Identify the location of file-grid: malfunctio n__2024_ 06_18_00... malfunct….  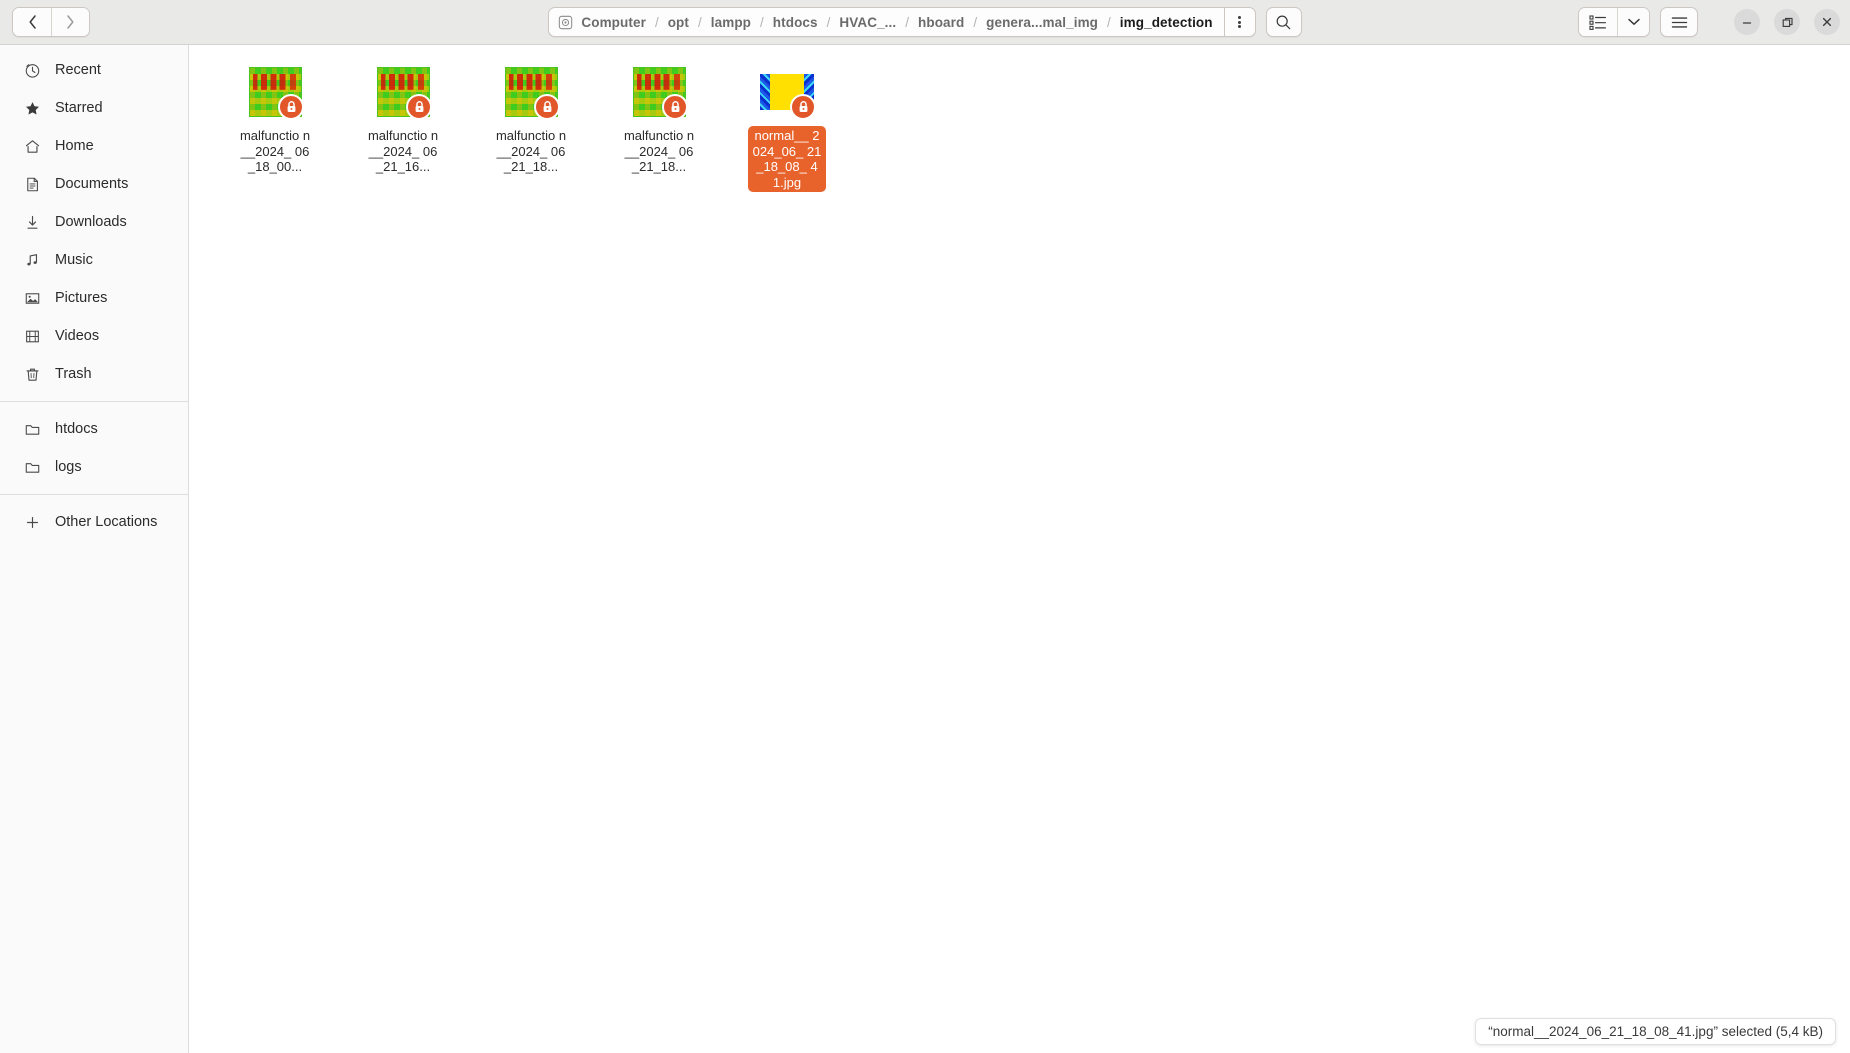
(1030, 128).